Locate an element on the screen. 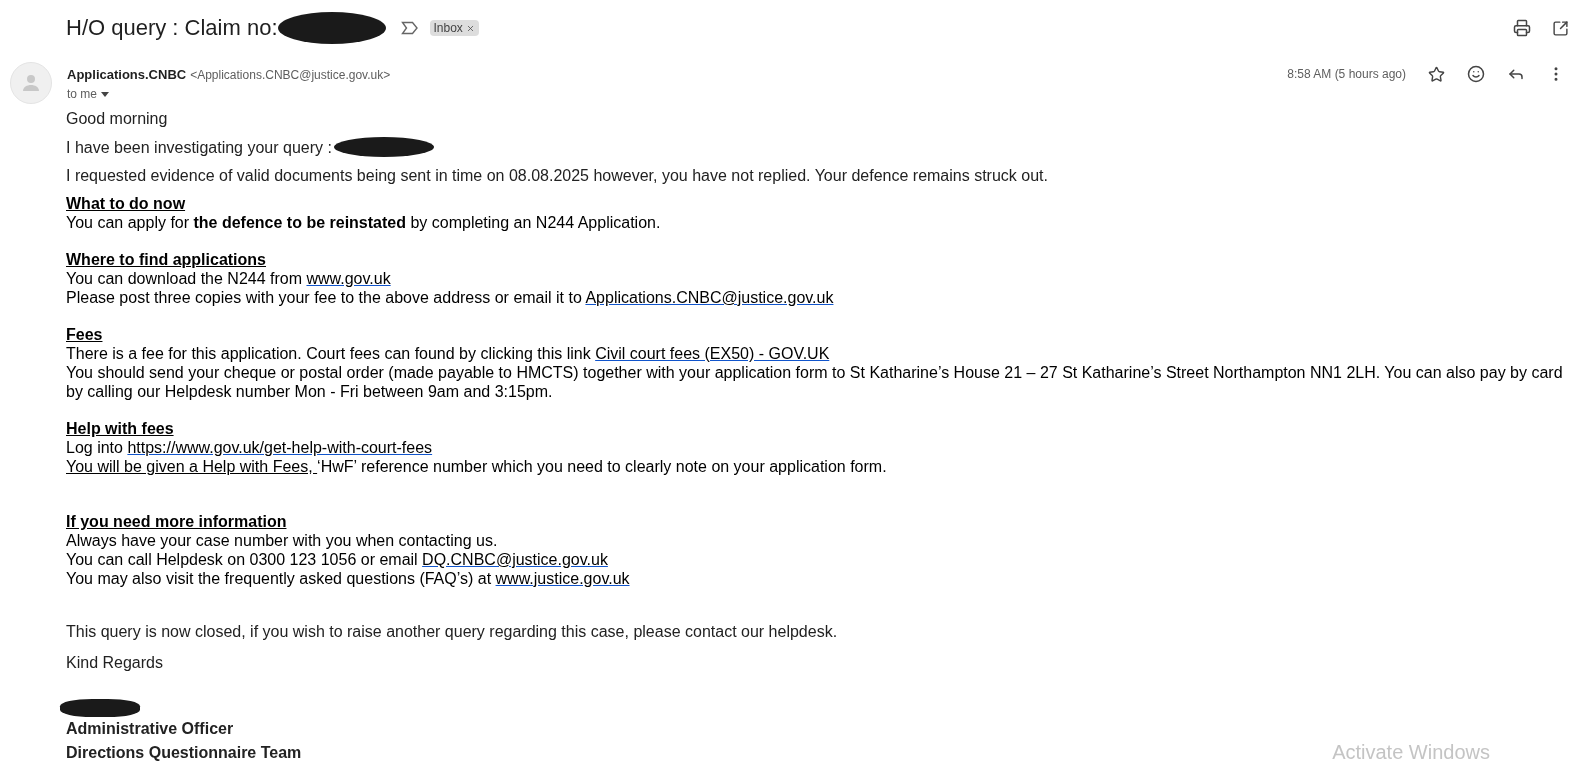 The width and height of the screenshot is (1572, 774). body-line: Please post three copies with your fee to the above address or email it to Applications.CNBC@justice.gov.uk is located at coordinates (450, 297).